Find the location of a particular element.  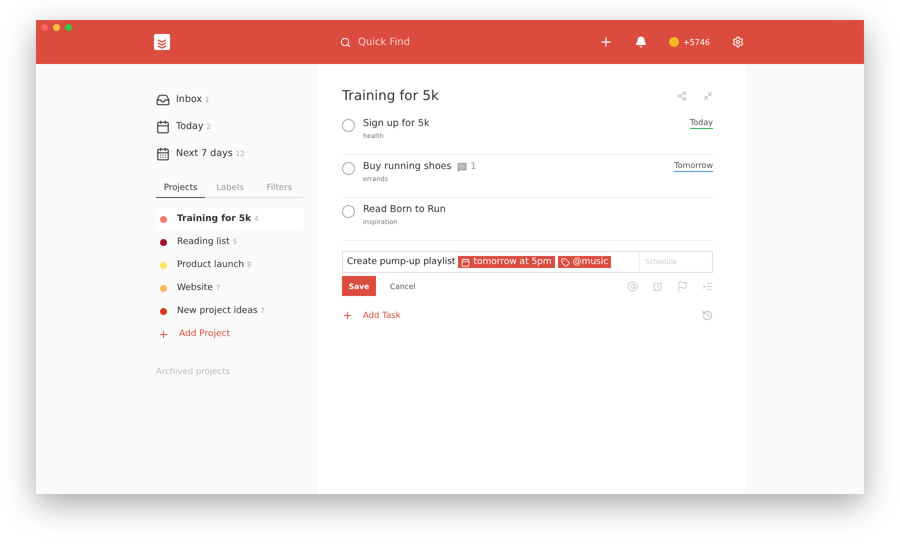

due-date: Today is located at coordinates (701, 123).